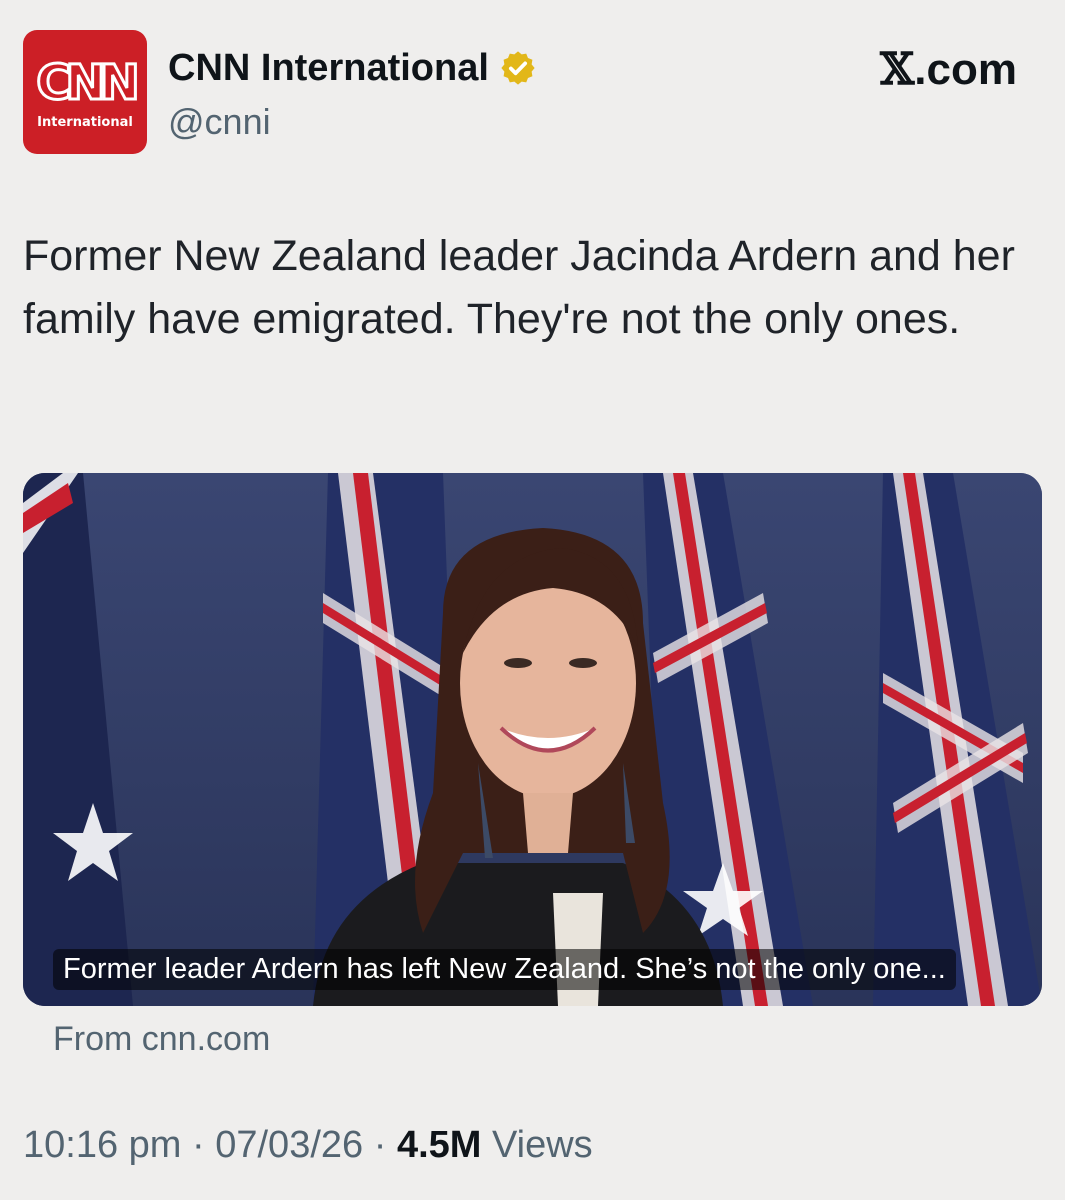 Image resolution: width=1065 pixels, height=1200 pixels. What do you see at coordinates (219, 122) in the screenshot?
I see `account-handle: @cnni` at bounding box center [219, 122].